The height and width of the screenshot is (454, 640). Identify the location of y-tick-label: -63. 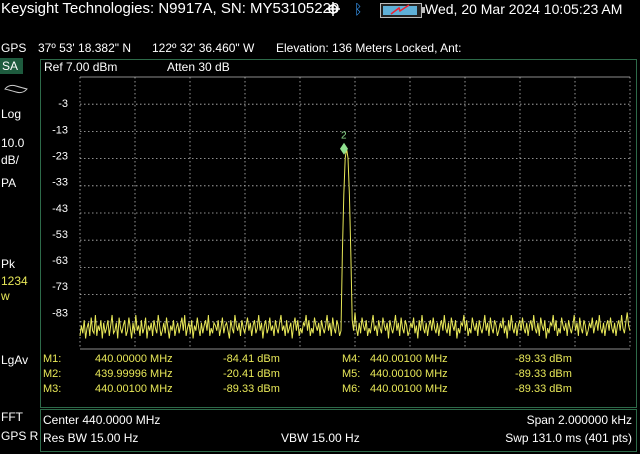
(60, 261).